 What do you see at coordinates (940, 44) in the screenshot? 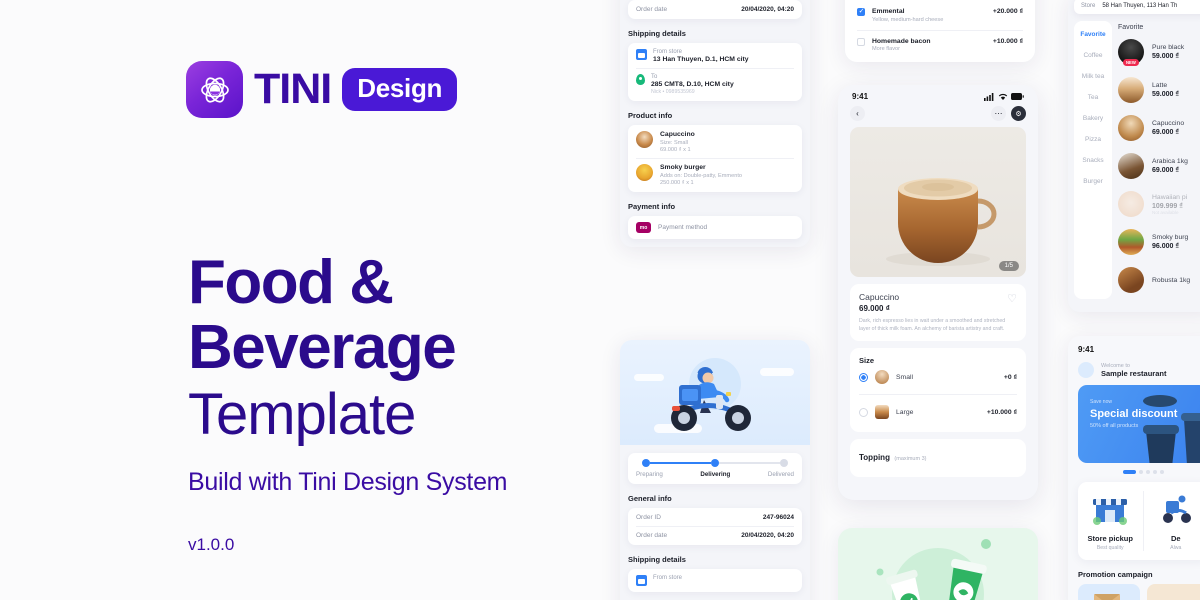
I see `list-item: Homemade bacon More flavor +10.000 ₫` at bounding box center [940, 44].